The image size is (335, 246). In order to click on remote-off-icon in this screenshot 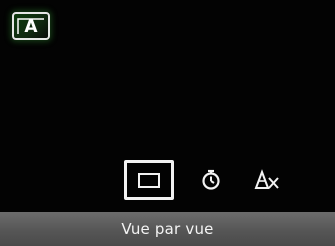, I will do `click(266, 179)`.